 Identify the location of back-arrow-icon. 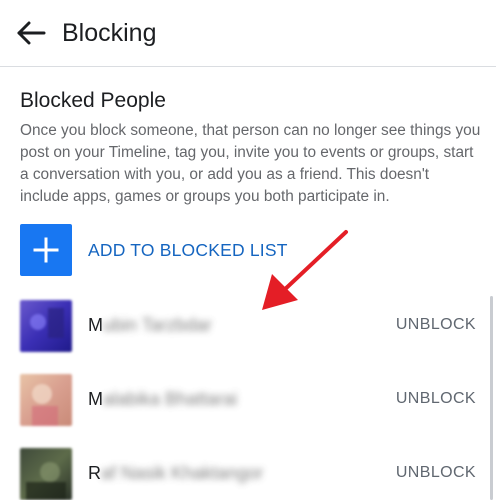
(31, 33).